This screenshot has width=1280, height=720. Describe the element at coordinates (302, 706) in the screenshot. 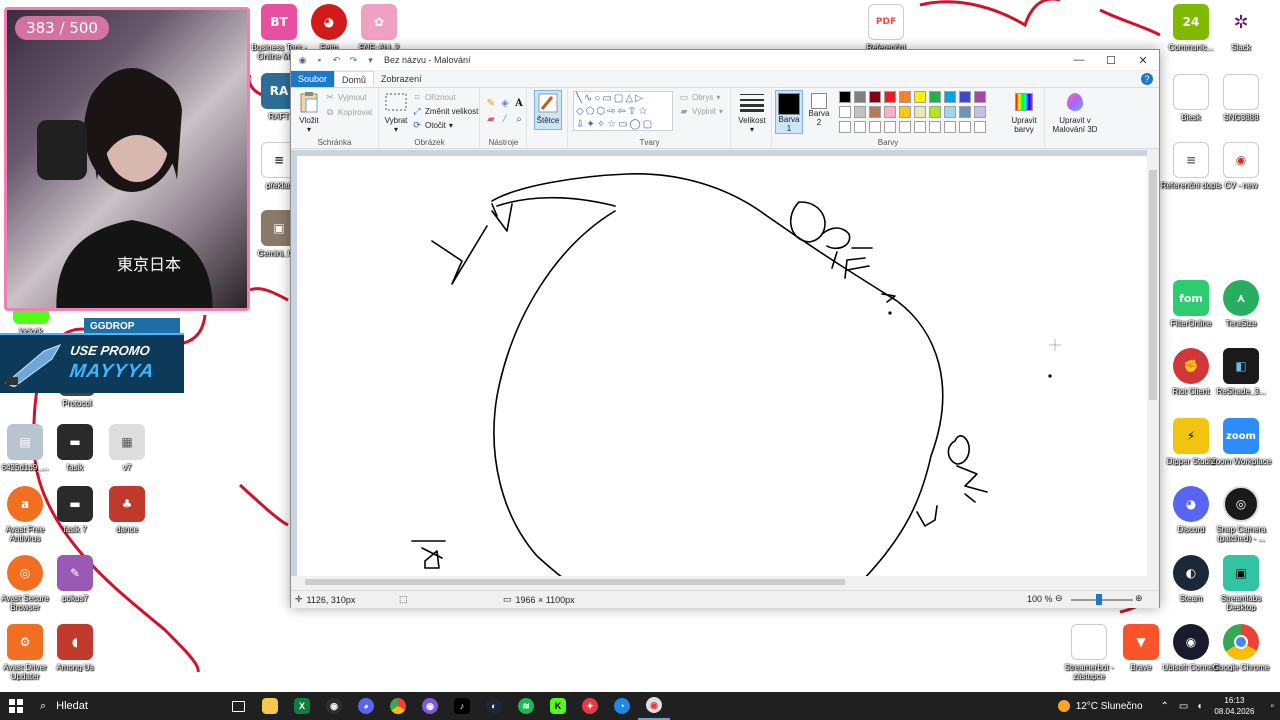

I see `taskbar-excel: X` at that location.